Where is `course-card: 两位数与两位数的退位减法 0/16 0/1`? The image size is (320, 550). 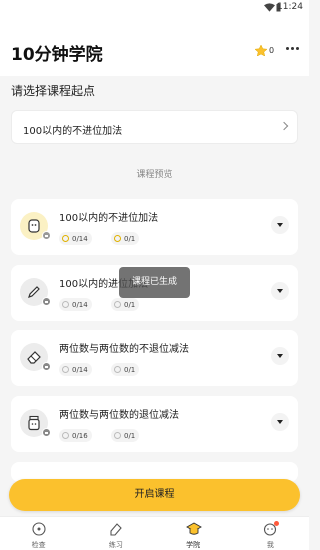
course-card: 两位数与两位数的退位减法 0/16 0/1 is located at coordinates (154, 424).